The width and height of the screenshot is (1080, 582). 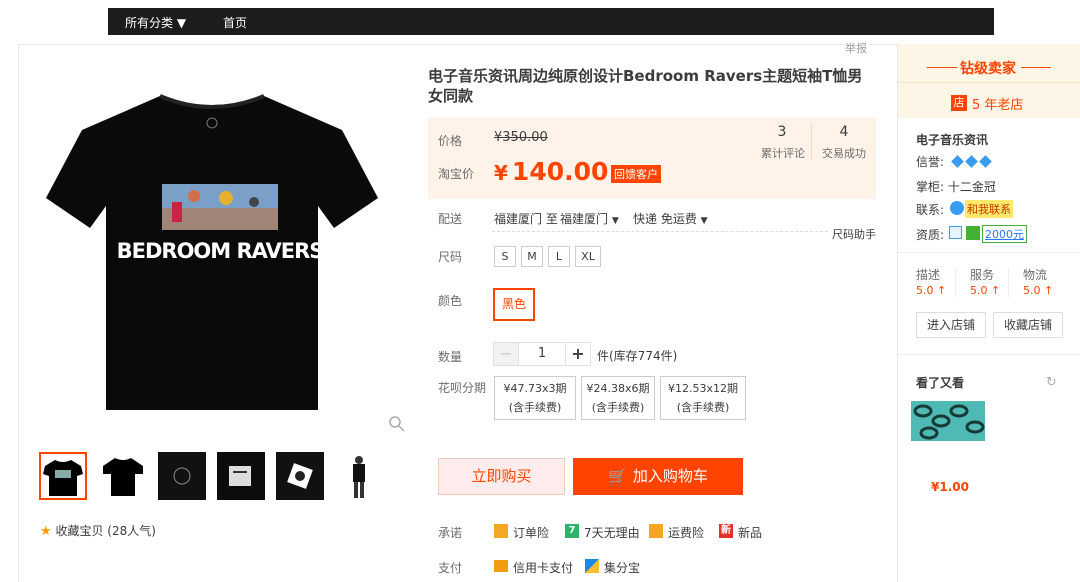 I want to click on installment-option-3: ¥47.73x3期 (含手续费), so click(x=535, y=398).